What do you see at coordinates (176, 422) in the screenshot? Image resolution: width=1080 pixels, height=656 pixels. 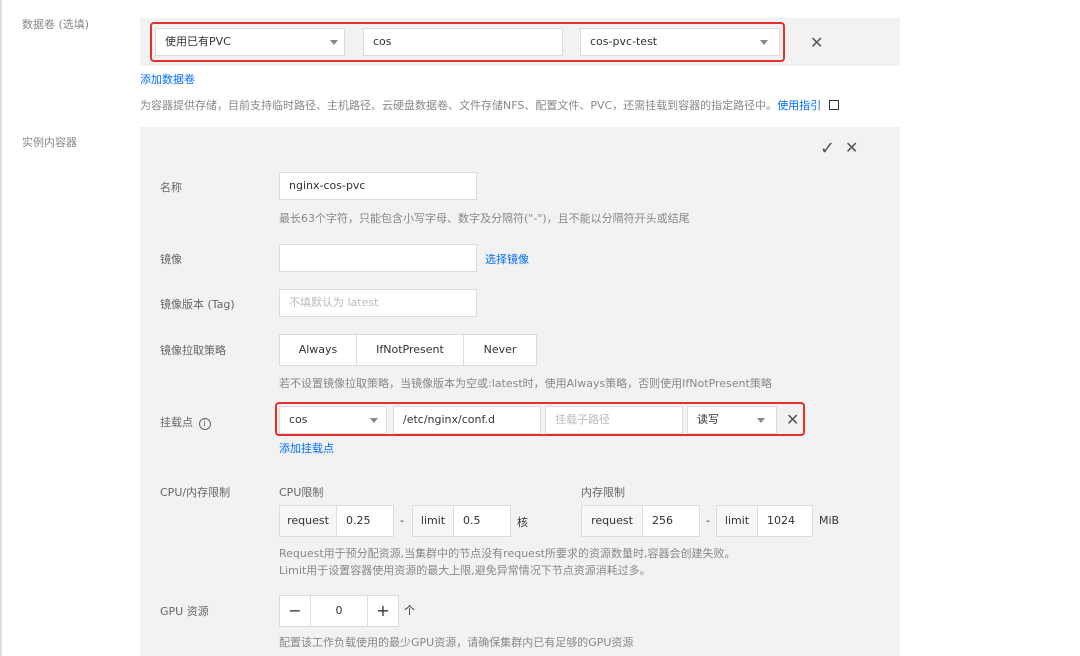 I see `mount-label-text: 挂载点` at bounding box center [176, 422].